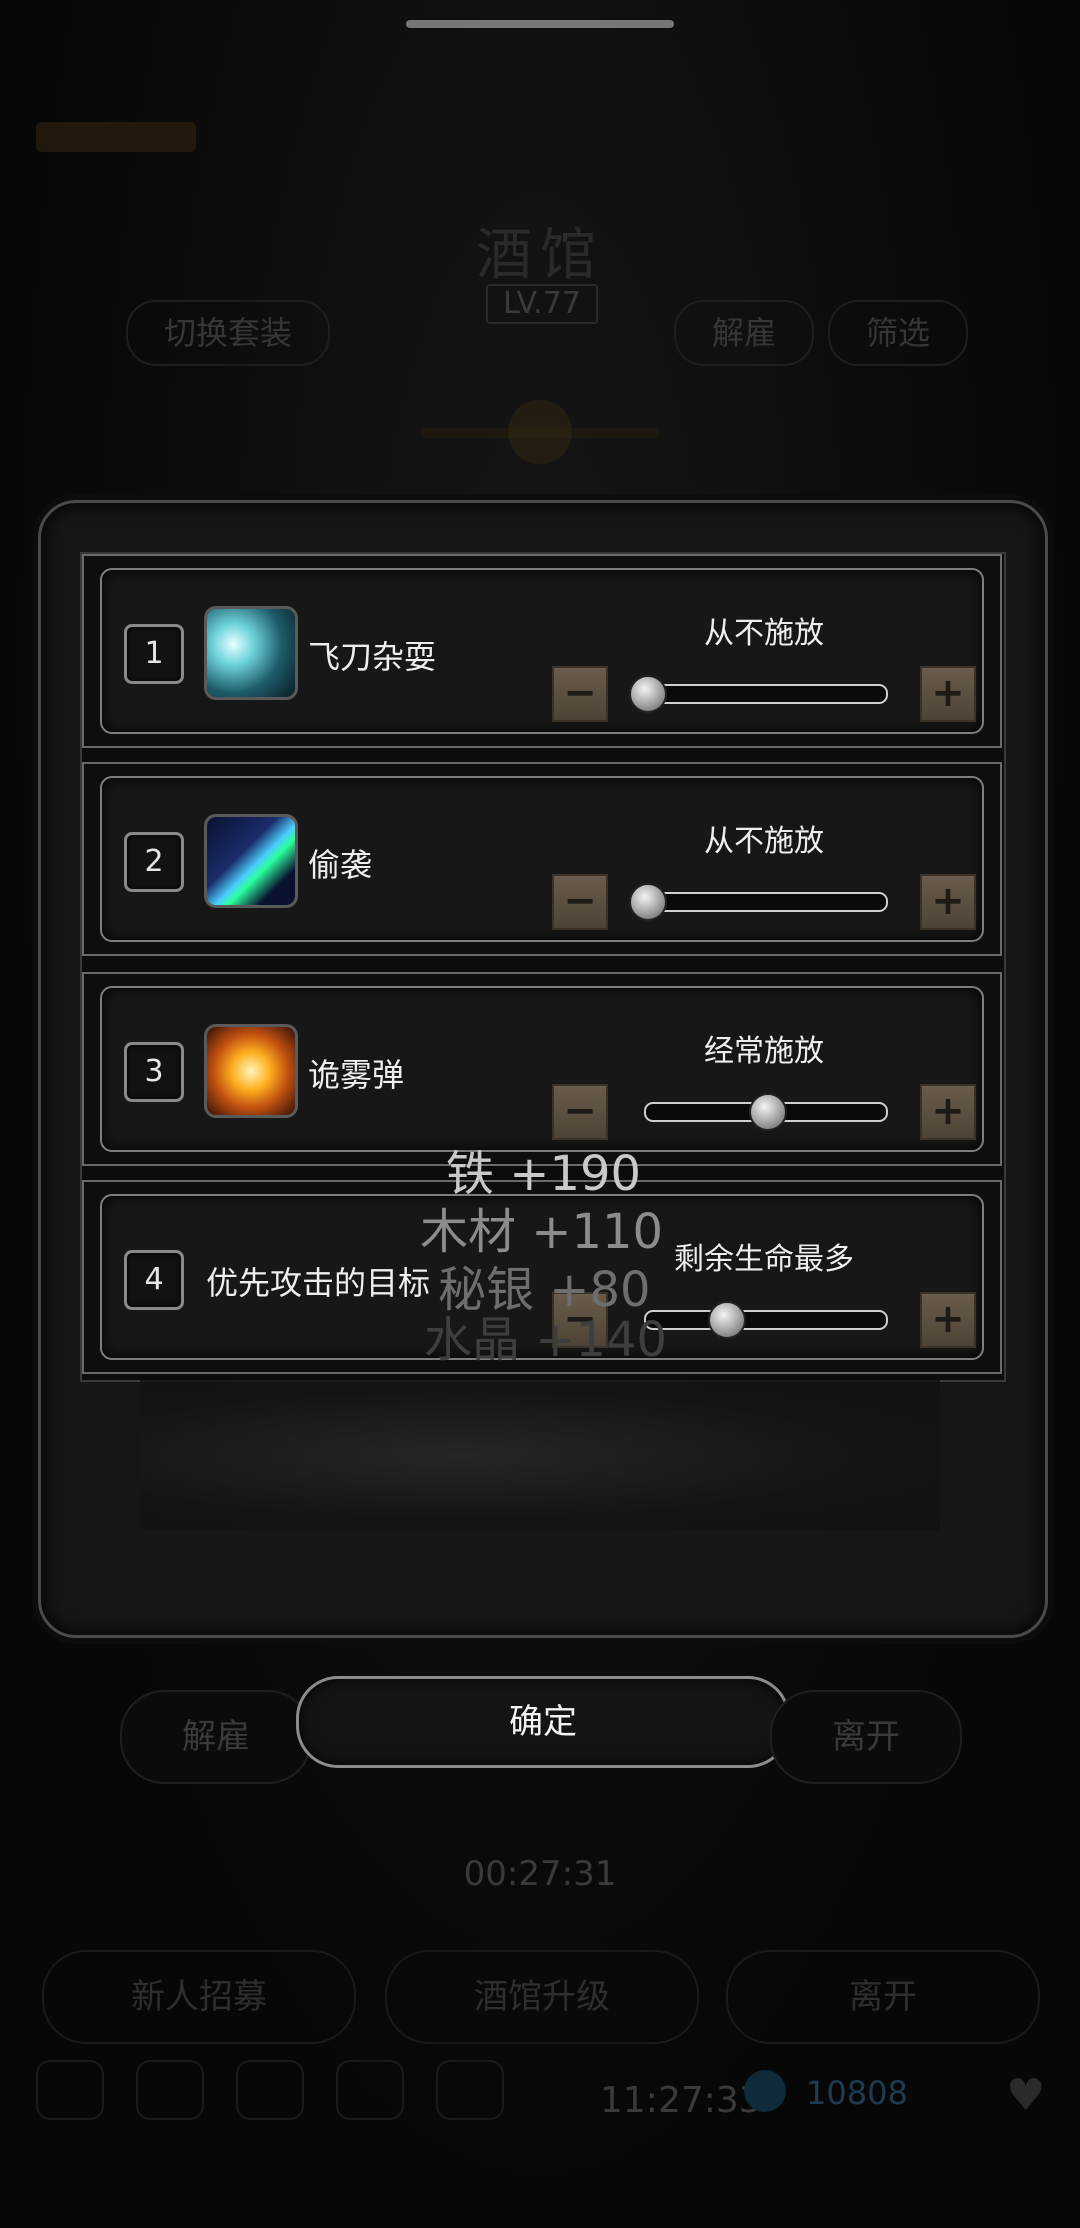 The height and width of the screenshot is (2228, 1080). Describe the element at coordinates (356, 1075) in the screenshot. I see `skill-name: 诡雾弹` at that location.